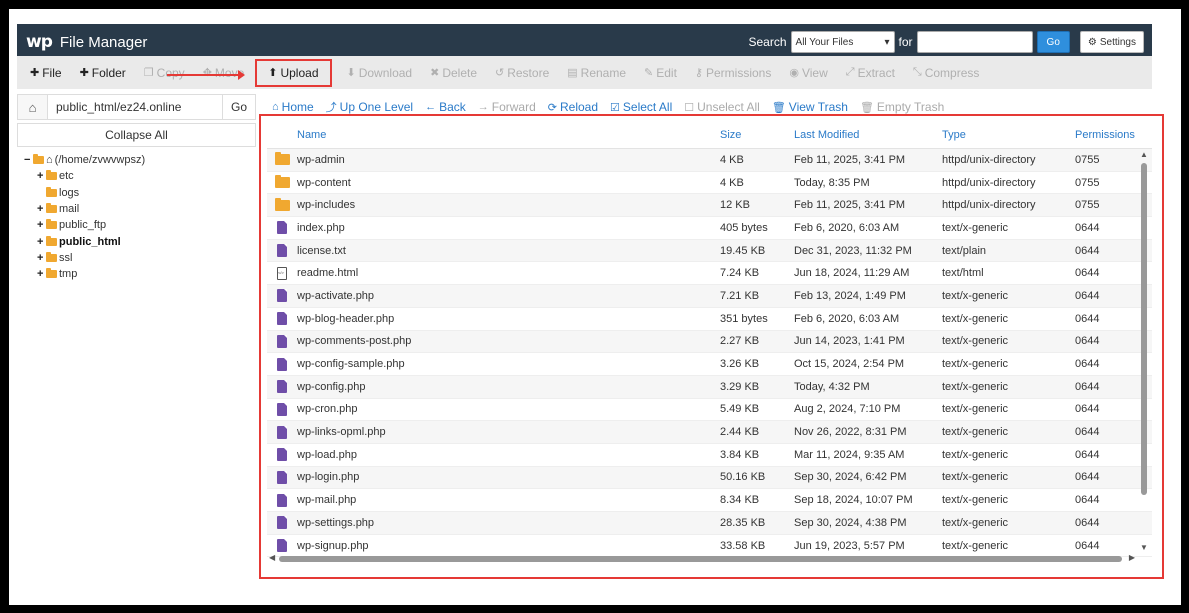  Describe the element at coordinates (1111, 42) in the screenshot. I see `settings-button: ⚙ Settings` at that location.